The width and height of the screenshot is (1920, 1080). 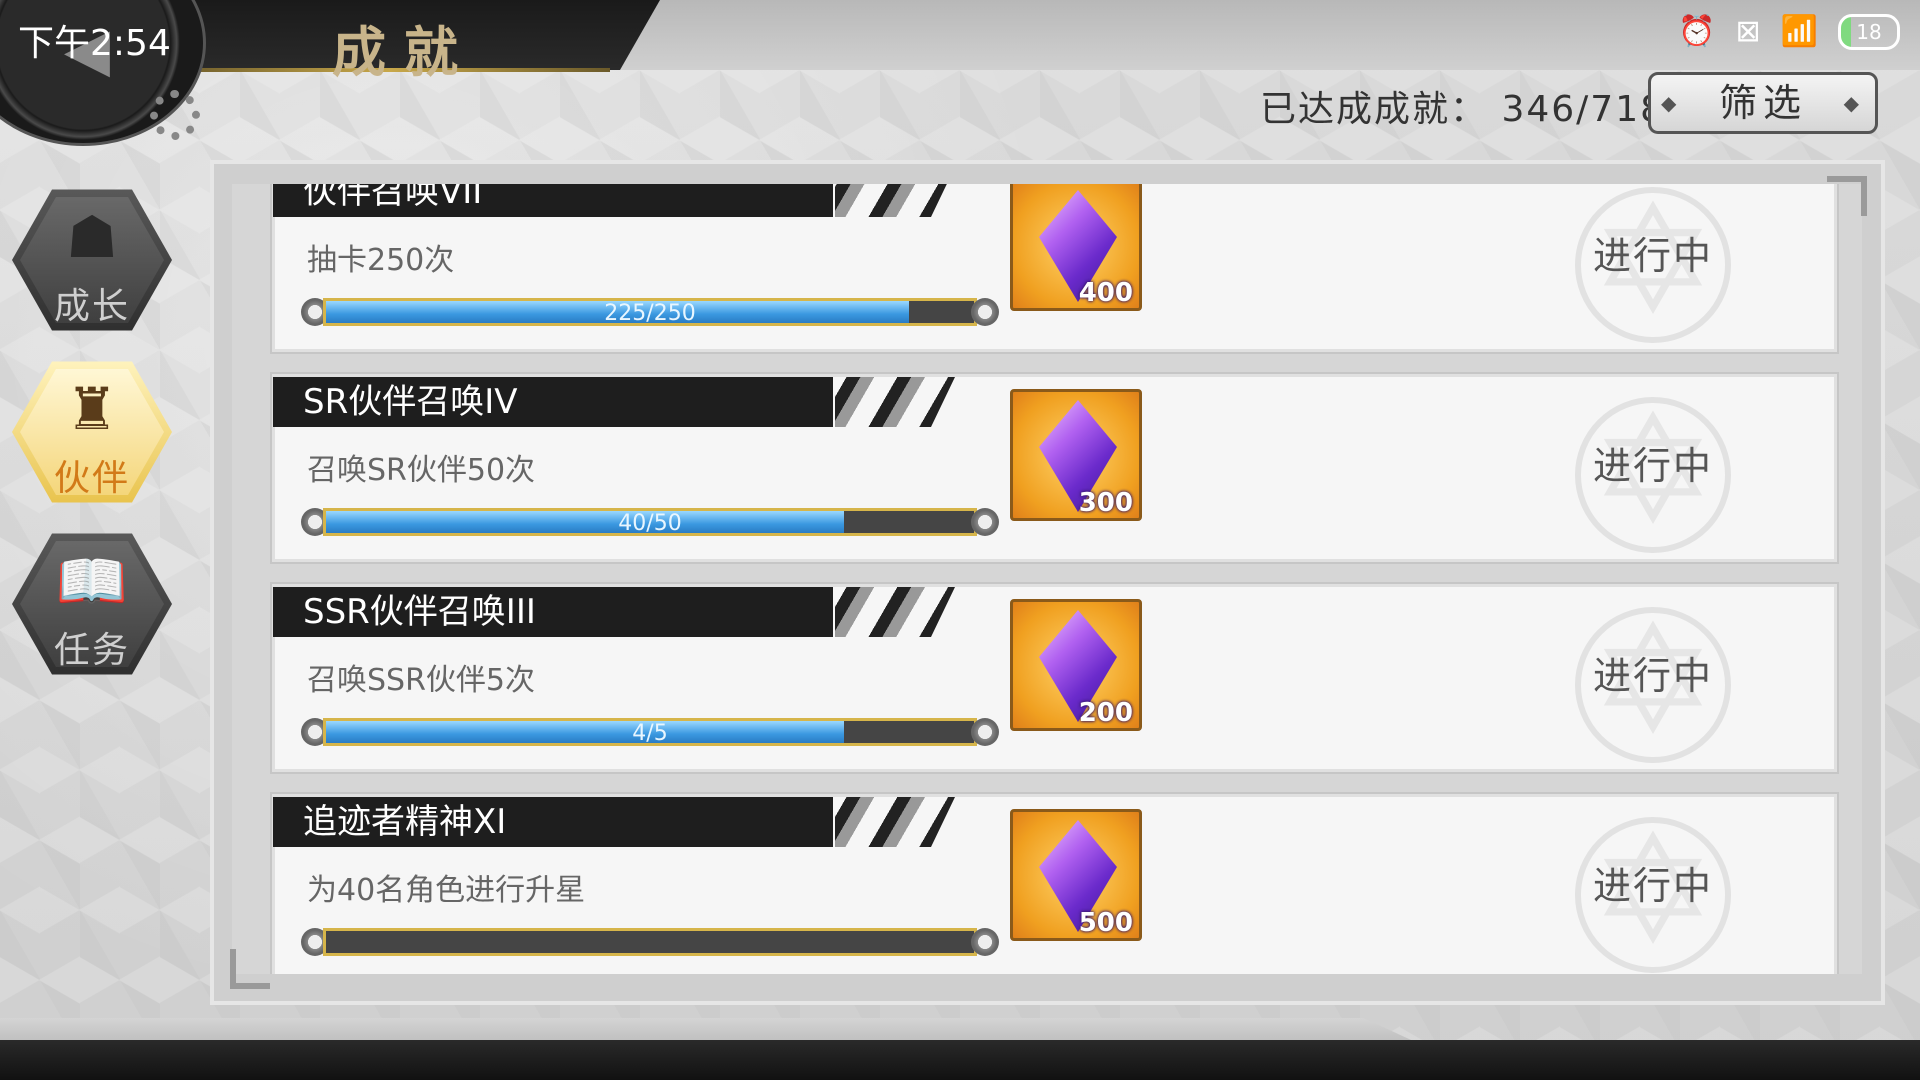 I want to click on progress-bar: 225/250, so click(x=650, y=312).